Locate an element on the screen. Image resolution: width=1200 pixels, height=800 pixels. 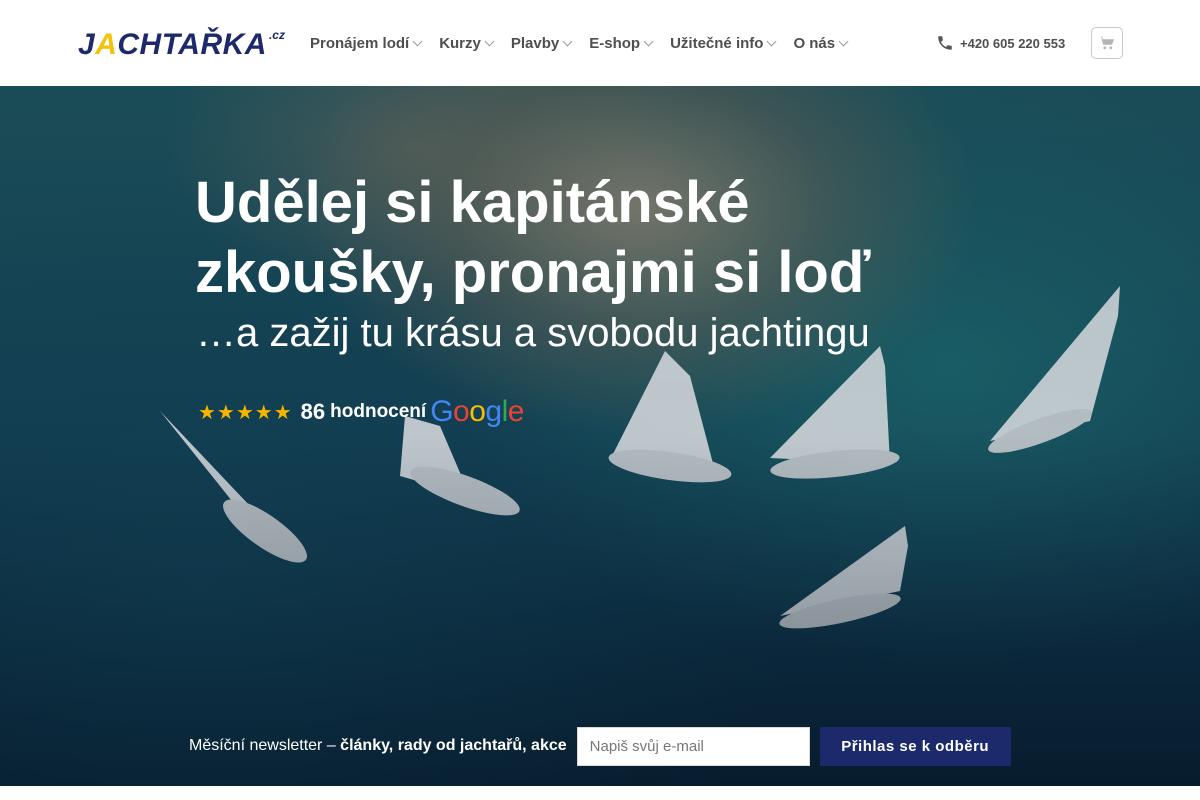
nav-item-label: E-shop is located at coordinates (615, 43).